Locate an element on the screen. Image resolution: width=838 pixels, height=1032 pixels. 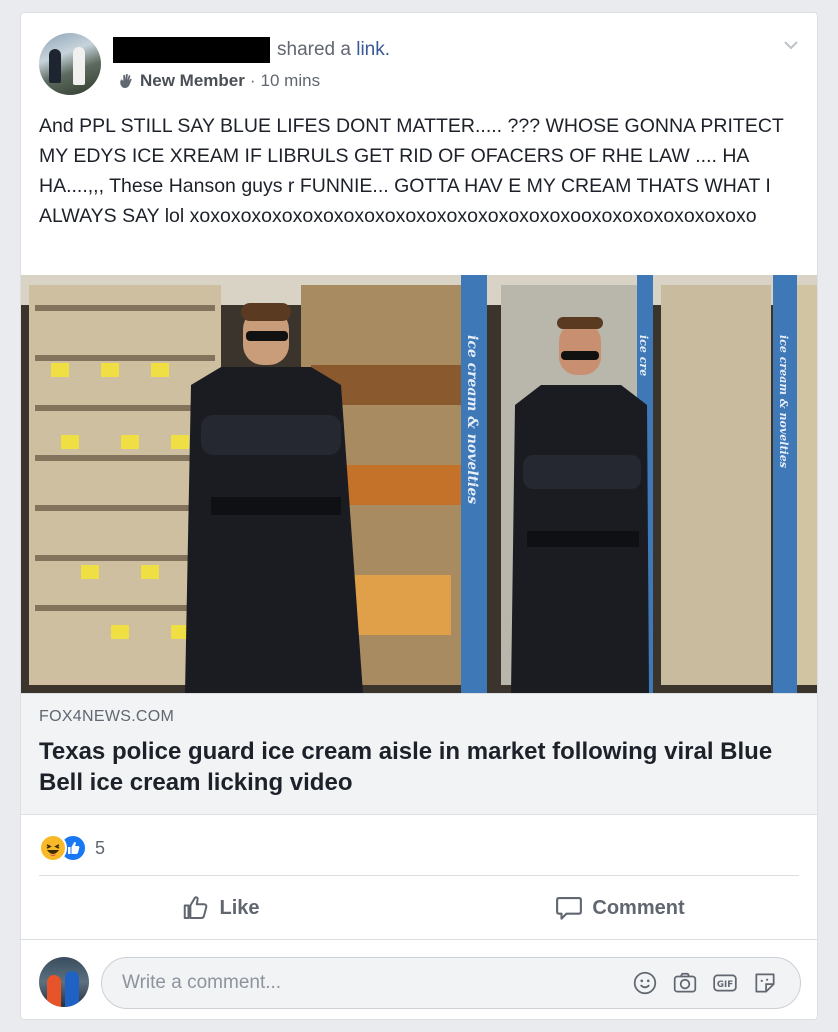
camera-icon is located at coordinates (685, 983).